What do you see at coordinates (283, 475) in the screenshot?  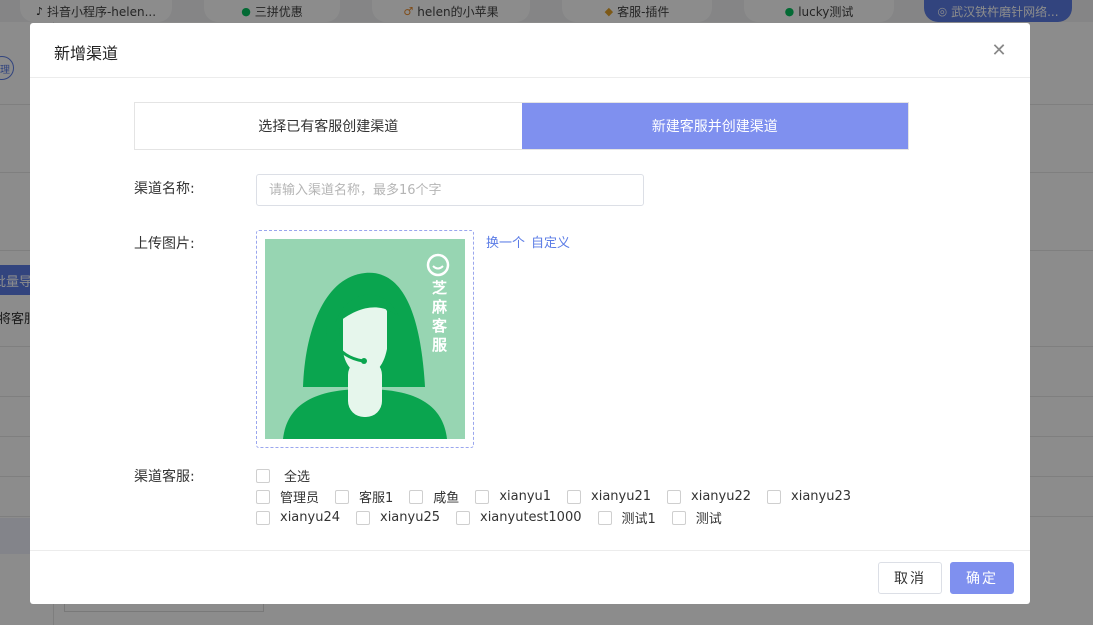 I see `select-all-checkbox: 全选` at bounding box center [283, 475].